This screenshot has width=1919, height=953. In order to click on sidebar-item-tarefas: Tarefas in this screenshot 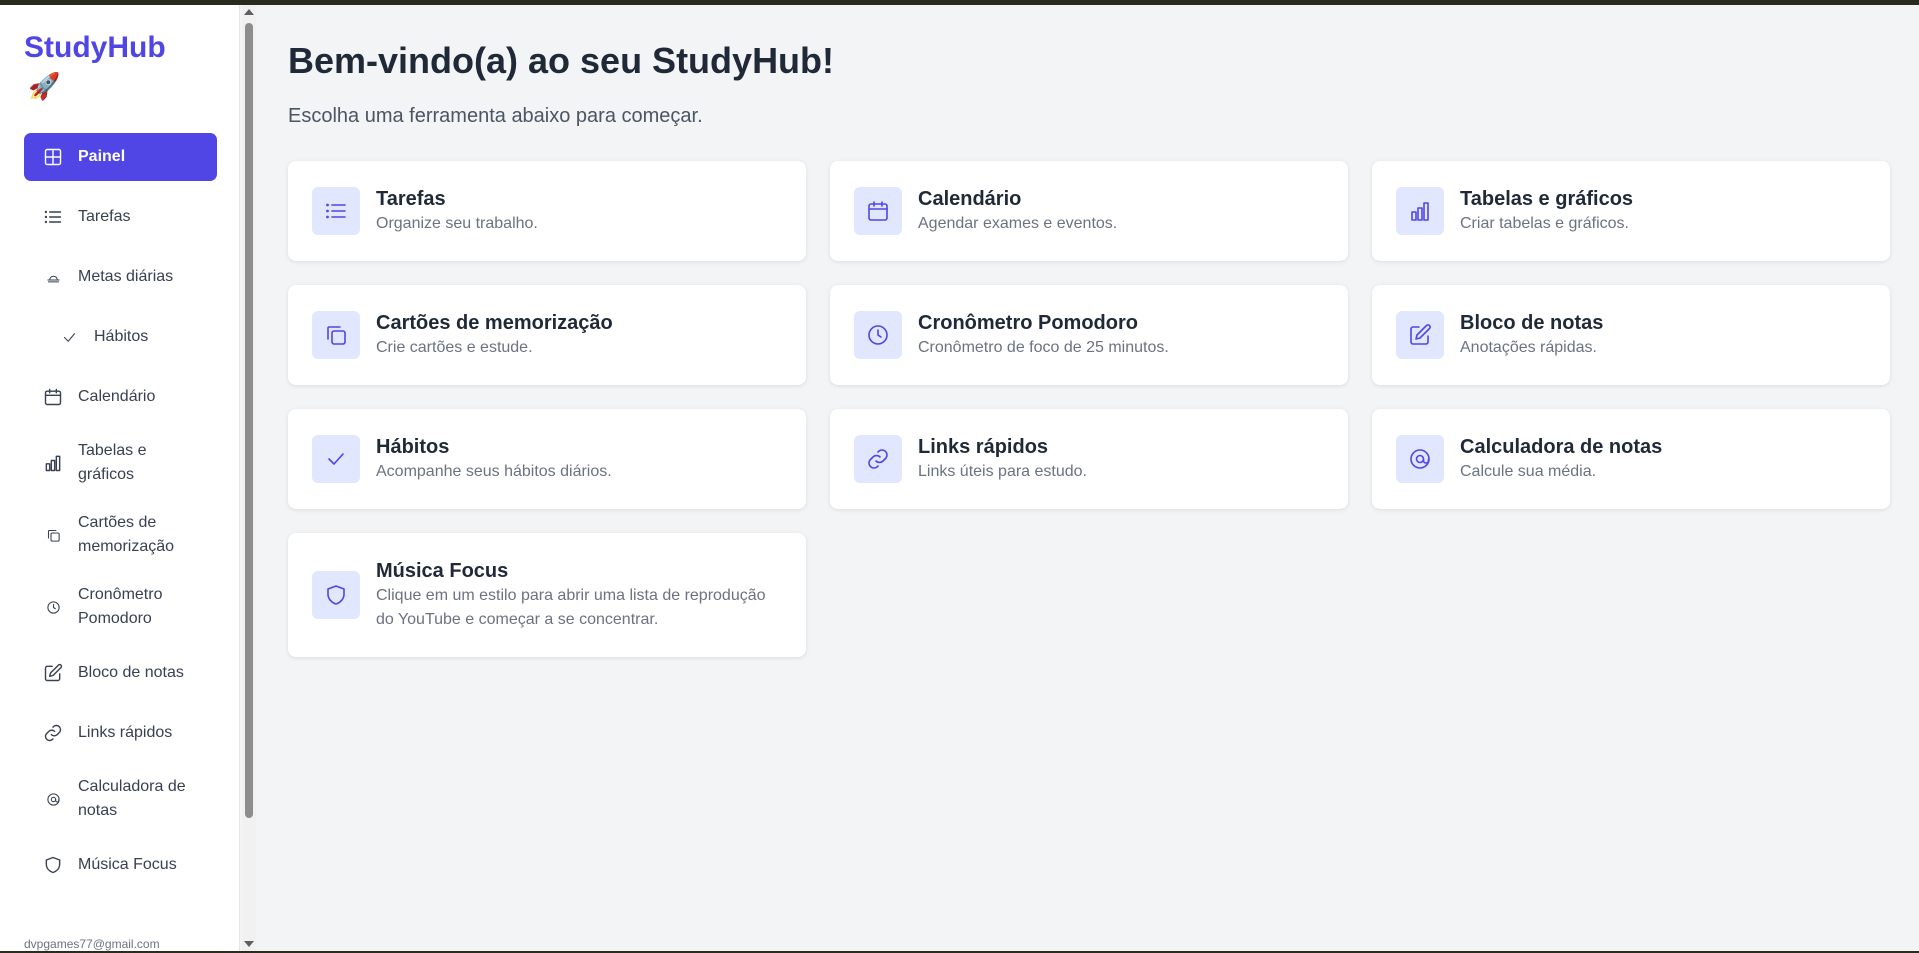, I will do `click(120, 217)`.